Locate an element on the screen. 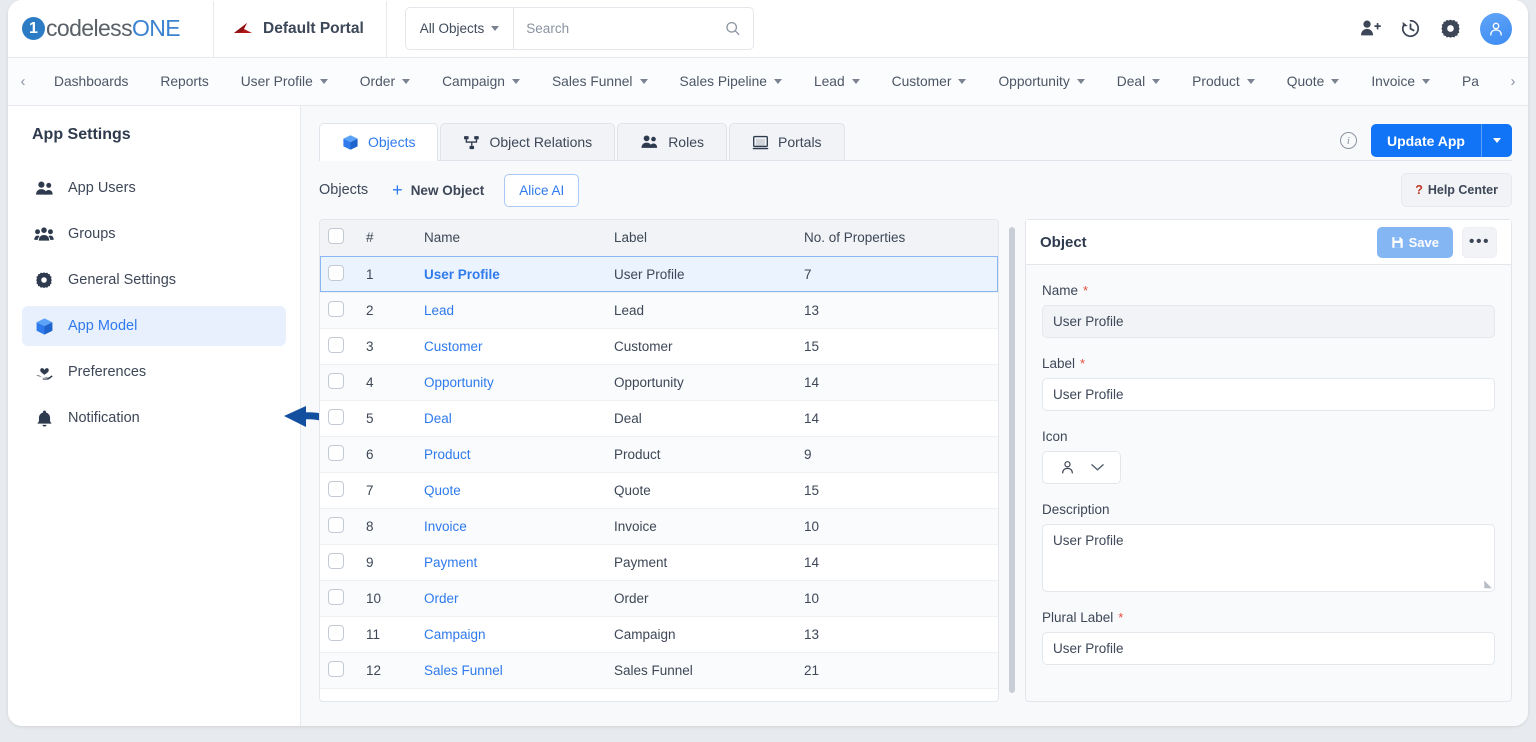 This screenshot has width=1536, height=742. tab-portals: Portals is located at coordinates (786, 141).